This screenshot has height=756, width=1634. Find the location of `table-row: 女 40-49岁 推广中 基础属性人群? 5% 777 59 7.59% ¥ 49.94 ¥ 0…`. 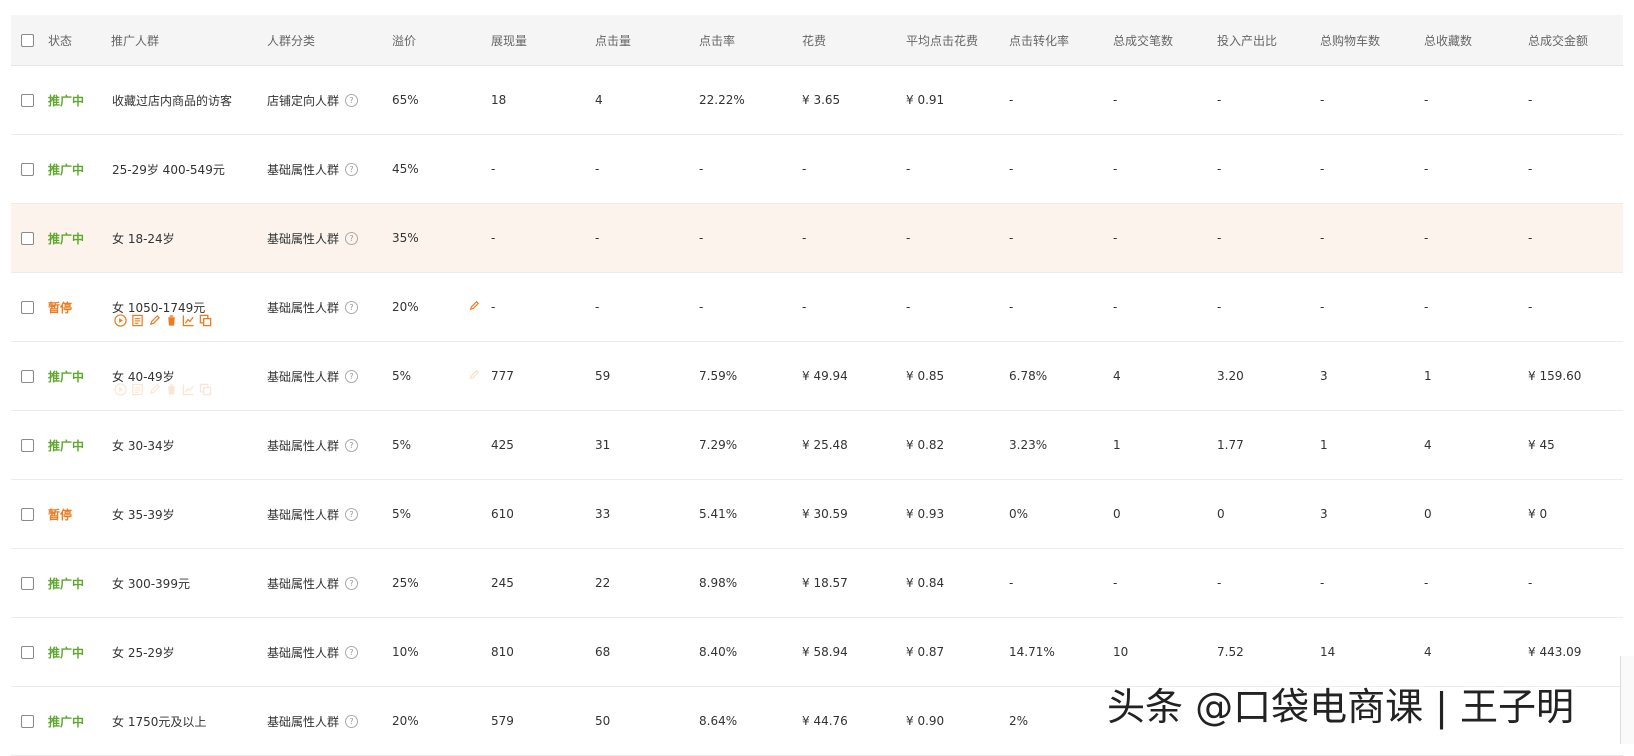

table-row: 女 40-49岁 推广中 基础属性人群? 5% 777 59 7.59% ¥ 49.94 ¥ 0… is located at coordinates (817, 376).